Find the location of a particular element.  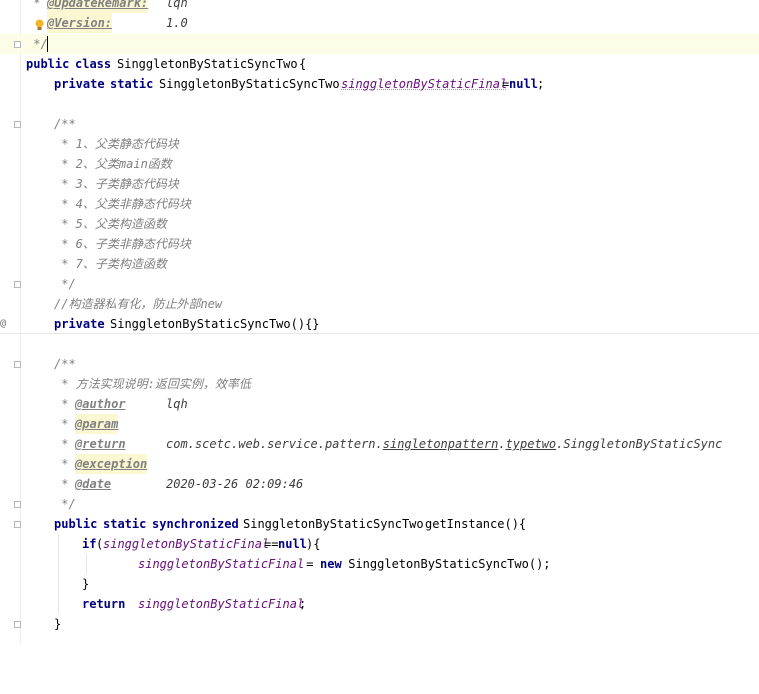

doc-comment-line: * 方法实现说明:返回实例，效率低 is located at coordinates (152, 384).